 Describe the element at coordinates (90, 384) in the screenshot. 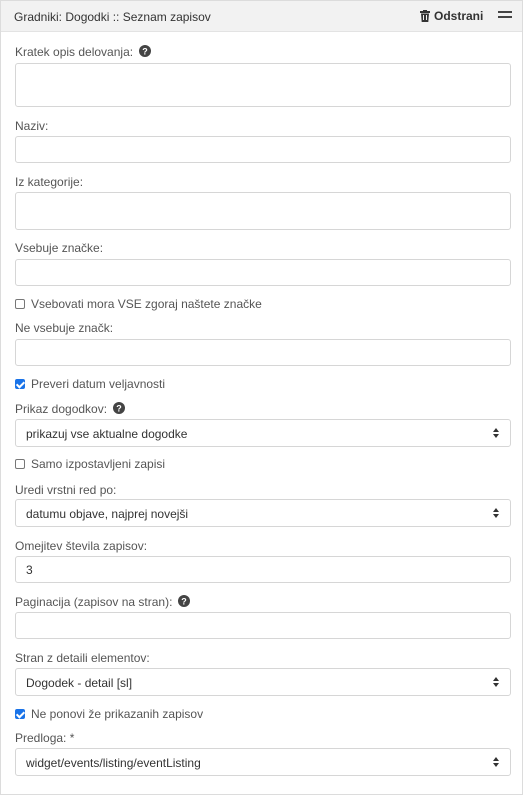

I see `check-validity-checkbox: Preveri datum veljavnosti` at that location.